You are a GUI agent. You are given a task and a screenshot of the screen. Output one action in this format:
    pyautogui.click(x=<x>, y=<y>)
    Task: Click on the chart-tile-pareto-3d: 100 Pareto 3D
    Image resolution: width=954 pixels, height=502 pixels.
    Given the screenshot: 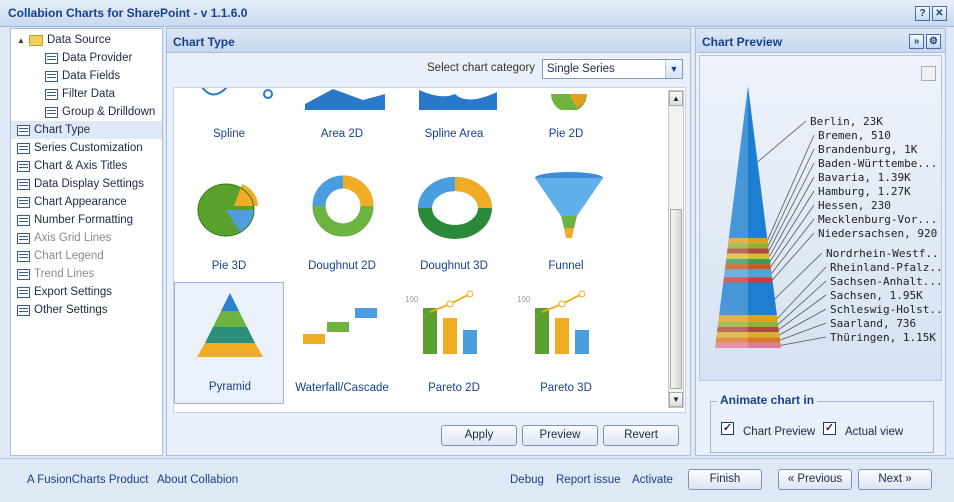 What is the action you would take?
    pyautogui.click(x=566, y=343)
    